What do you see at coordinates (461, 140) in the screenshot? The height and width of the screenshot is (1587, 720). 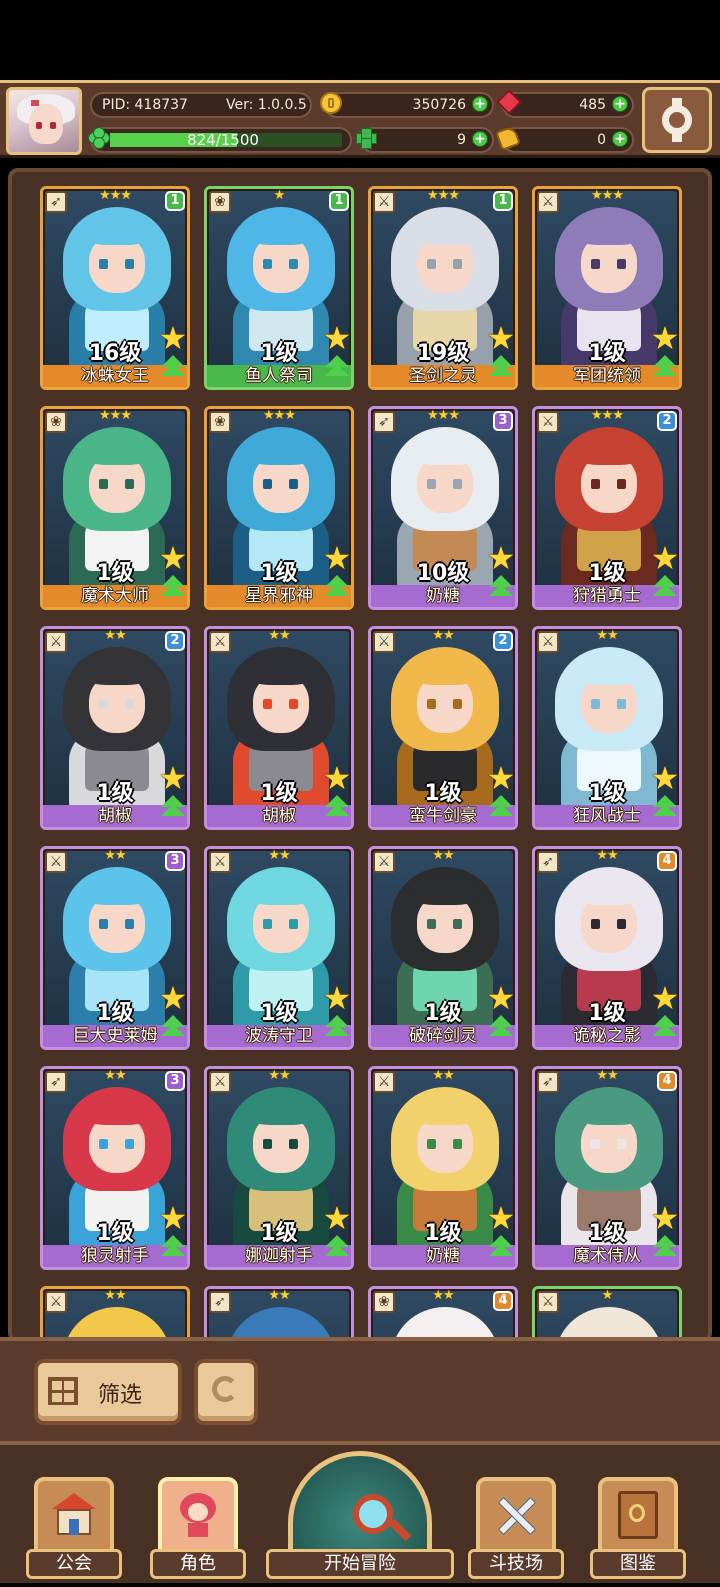 I see `clover-amount: 9` at bounding box center [461, 140].